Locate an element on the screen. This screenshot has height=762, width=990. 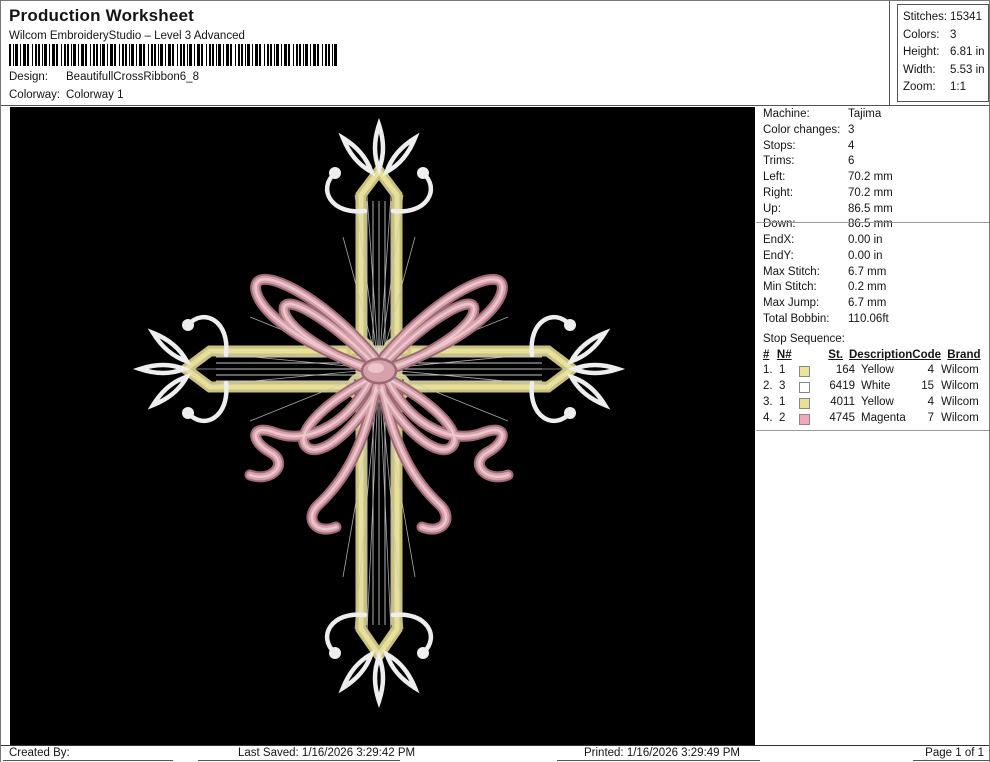
machine-info-row: Down: 86.5 mm is located at coordinates (828, 224).